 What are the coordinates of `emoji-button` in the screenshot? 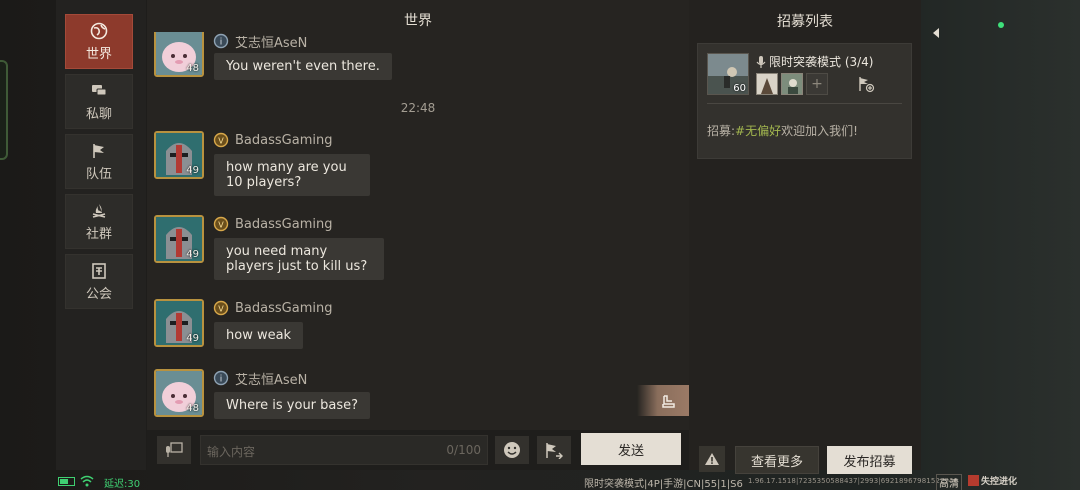 It's located at (512, 450).